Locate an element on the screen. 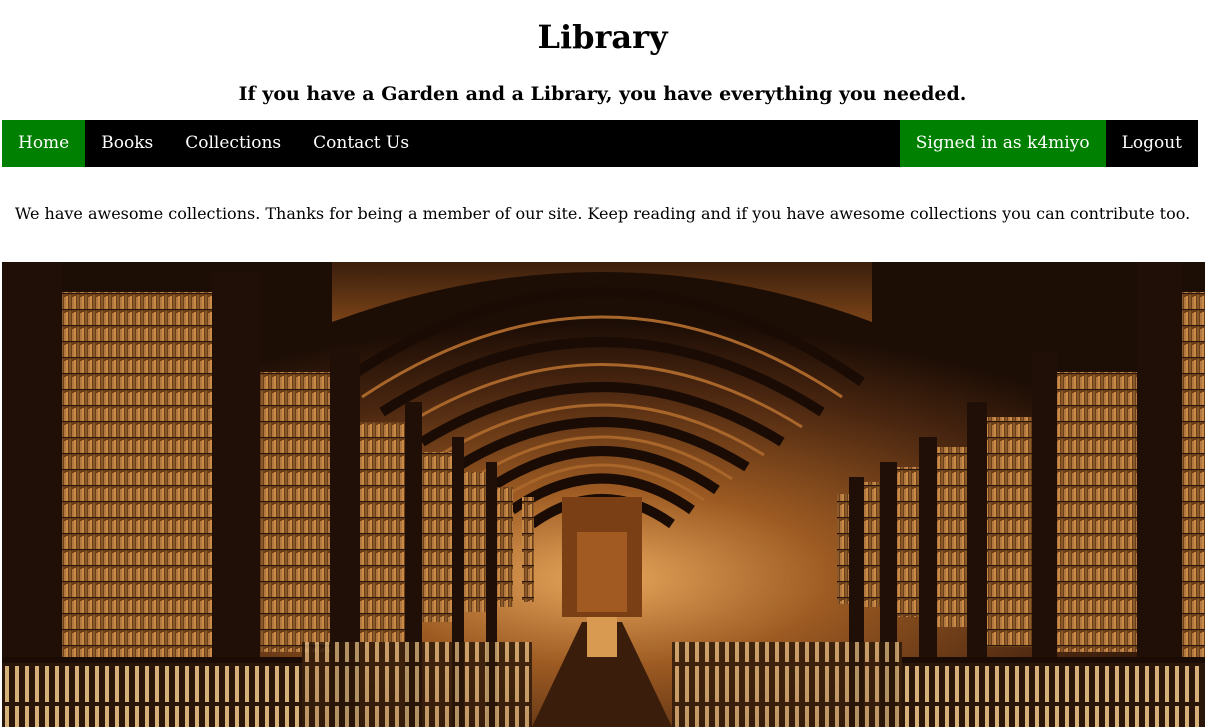 The height and width of the screenshot is (727, 1205). nav-left-group: Home Books Collections Contact Us is located at coordinates (213, 143).